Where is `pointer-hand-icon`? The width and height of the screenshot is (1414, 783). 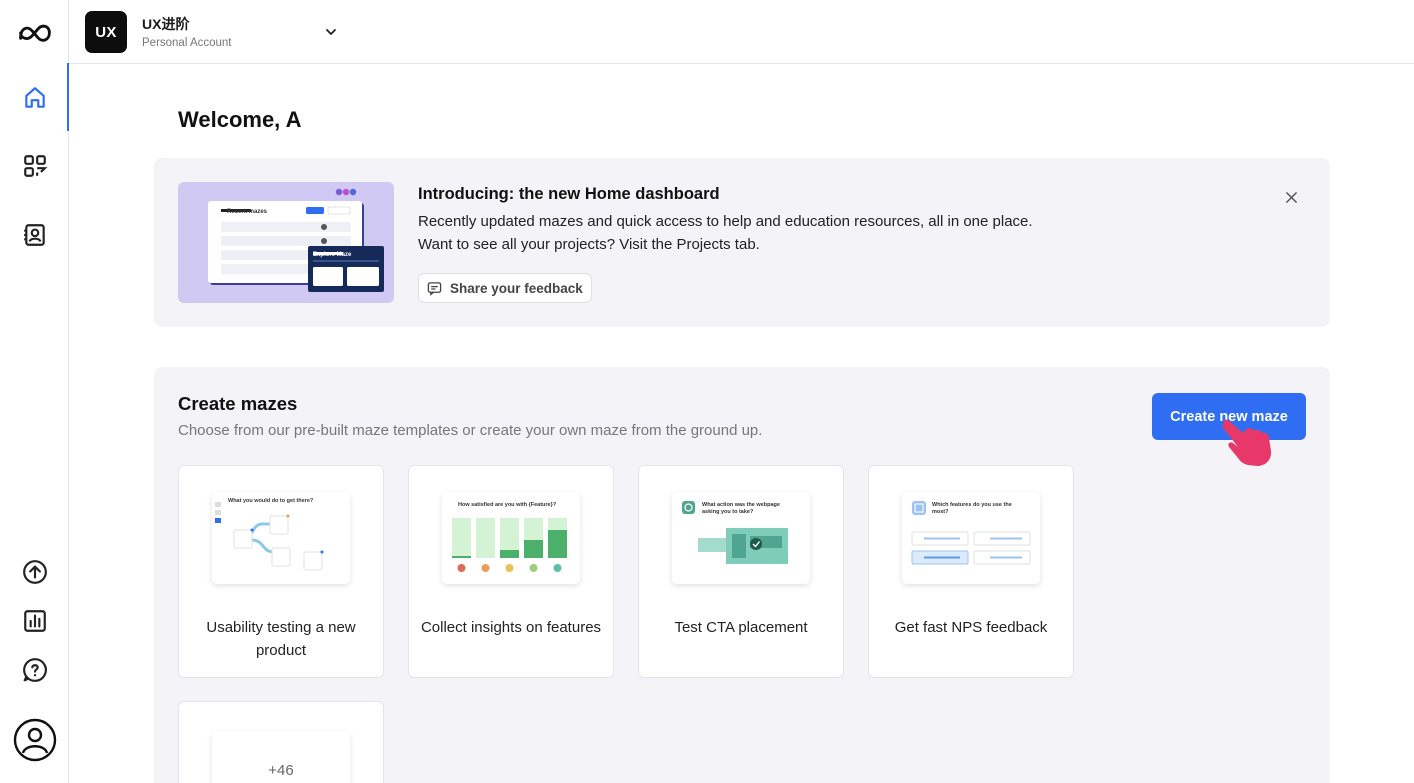
pointer-hand-icon is located at coordinates (1247, 442).